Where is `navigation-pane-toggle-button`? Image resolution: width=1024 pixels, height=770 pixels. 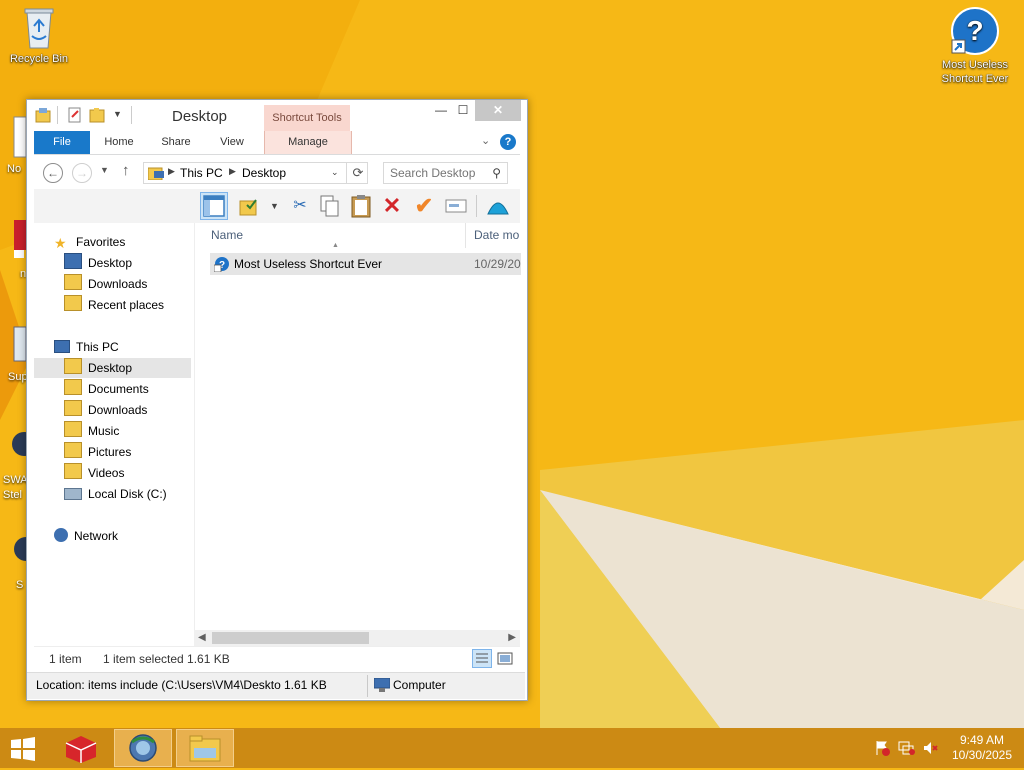
navigation-pane-toggle-button is located at coordinates (214, 206).